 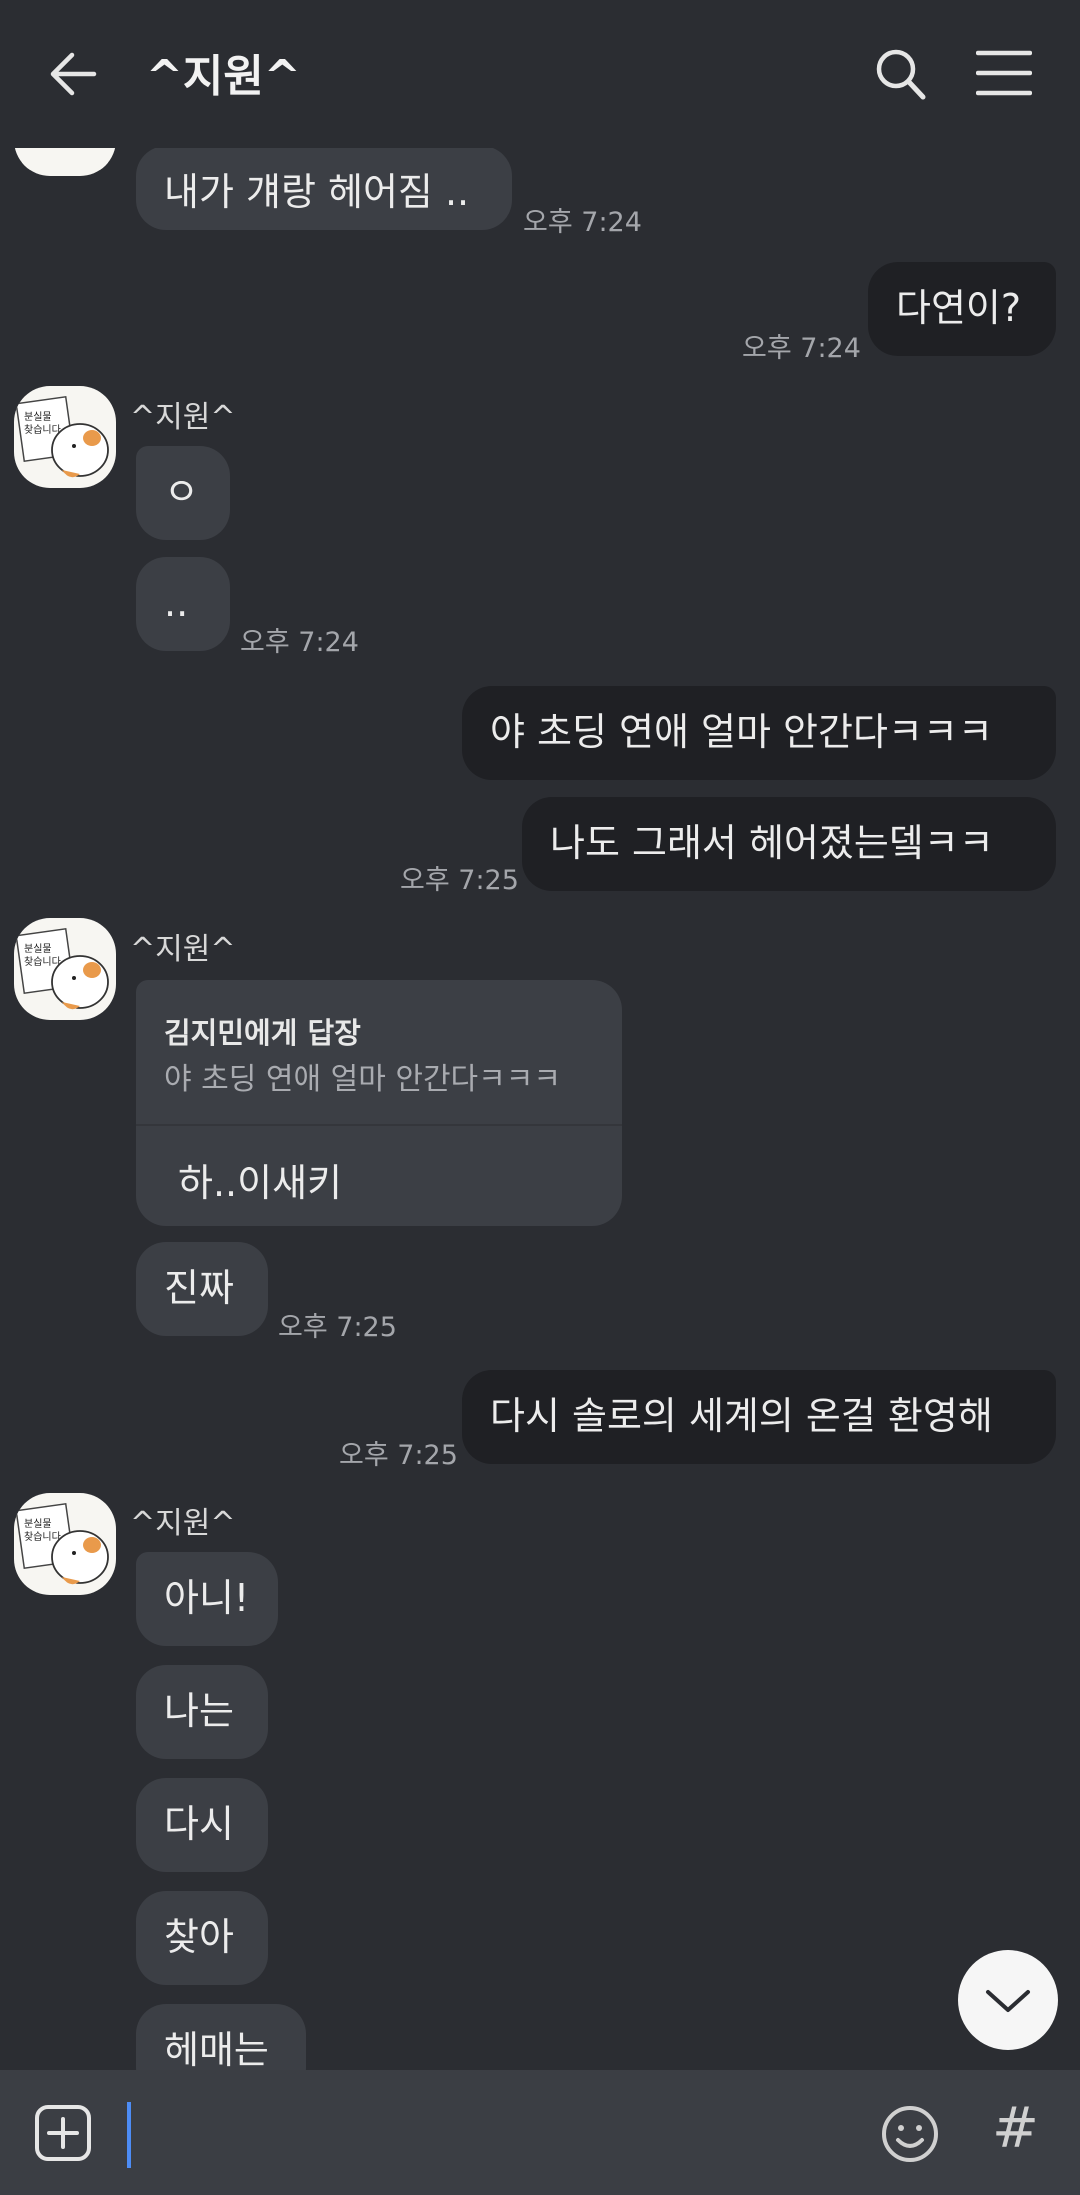 I want to click on search-icon, so click(x=901, y=74).